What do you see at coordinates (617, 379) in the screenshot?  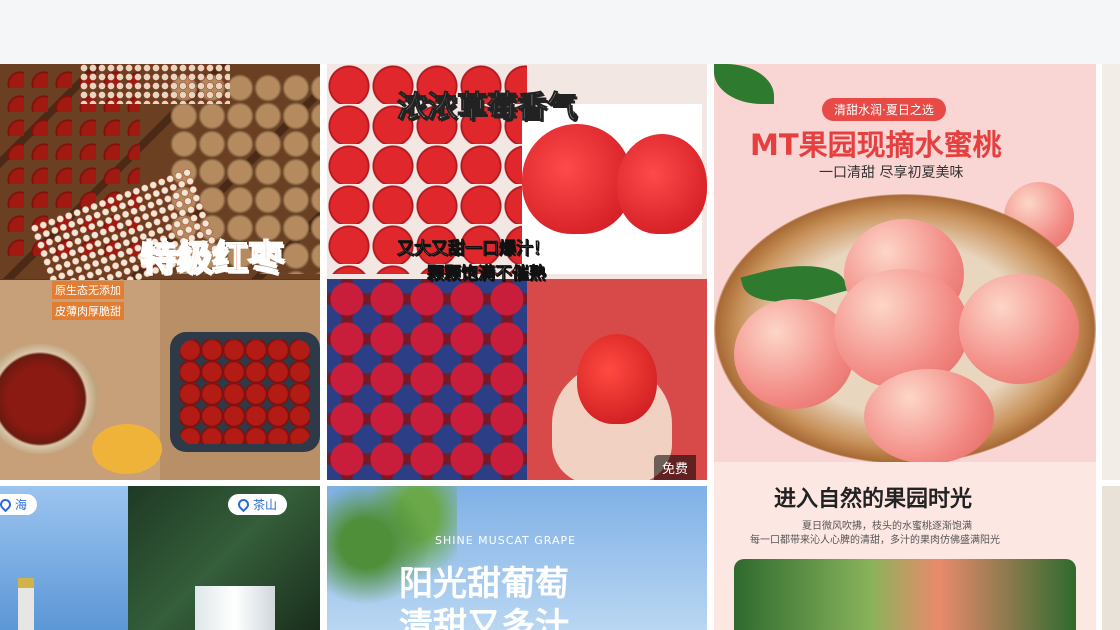 I see `strawberry-in-hand` at bounding box center [617, 379].